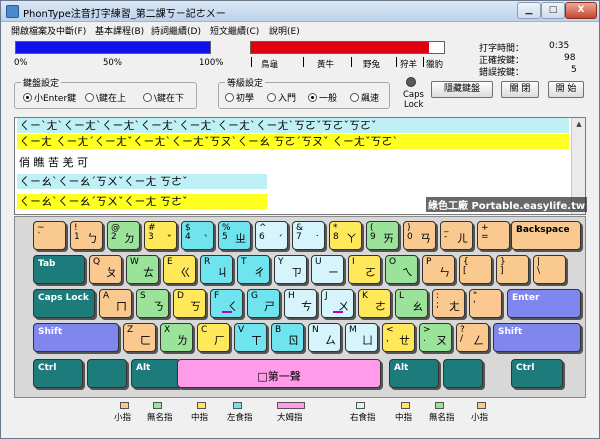  What do you see at coordinates (537, 337) in the screenshot?
I see `right-shift-key: Shift` at bounding box center [537, 337].